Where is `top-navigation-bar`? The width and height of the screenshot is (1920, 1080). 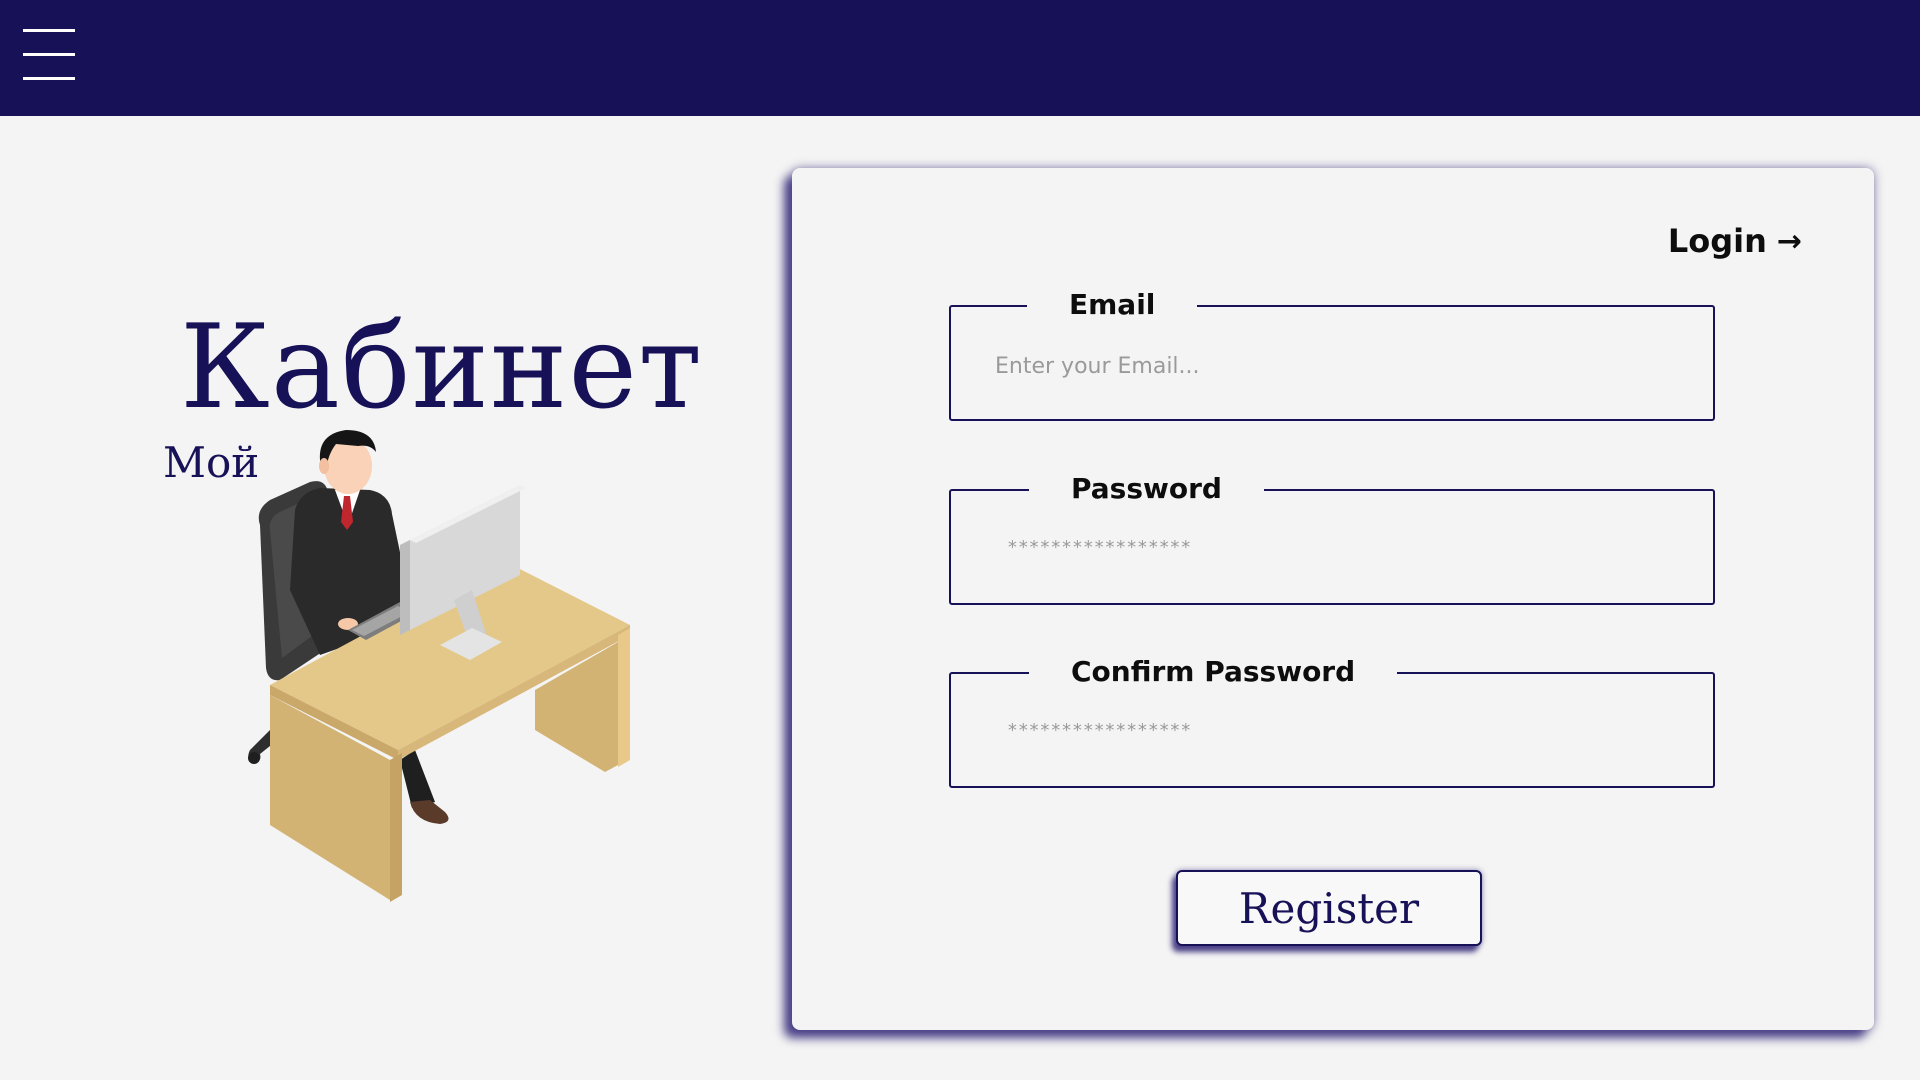 top-navigation-bar is located at coordinates (960, 58).